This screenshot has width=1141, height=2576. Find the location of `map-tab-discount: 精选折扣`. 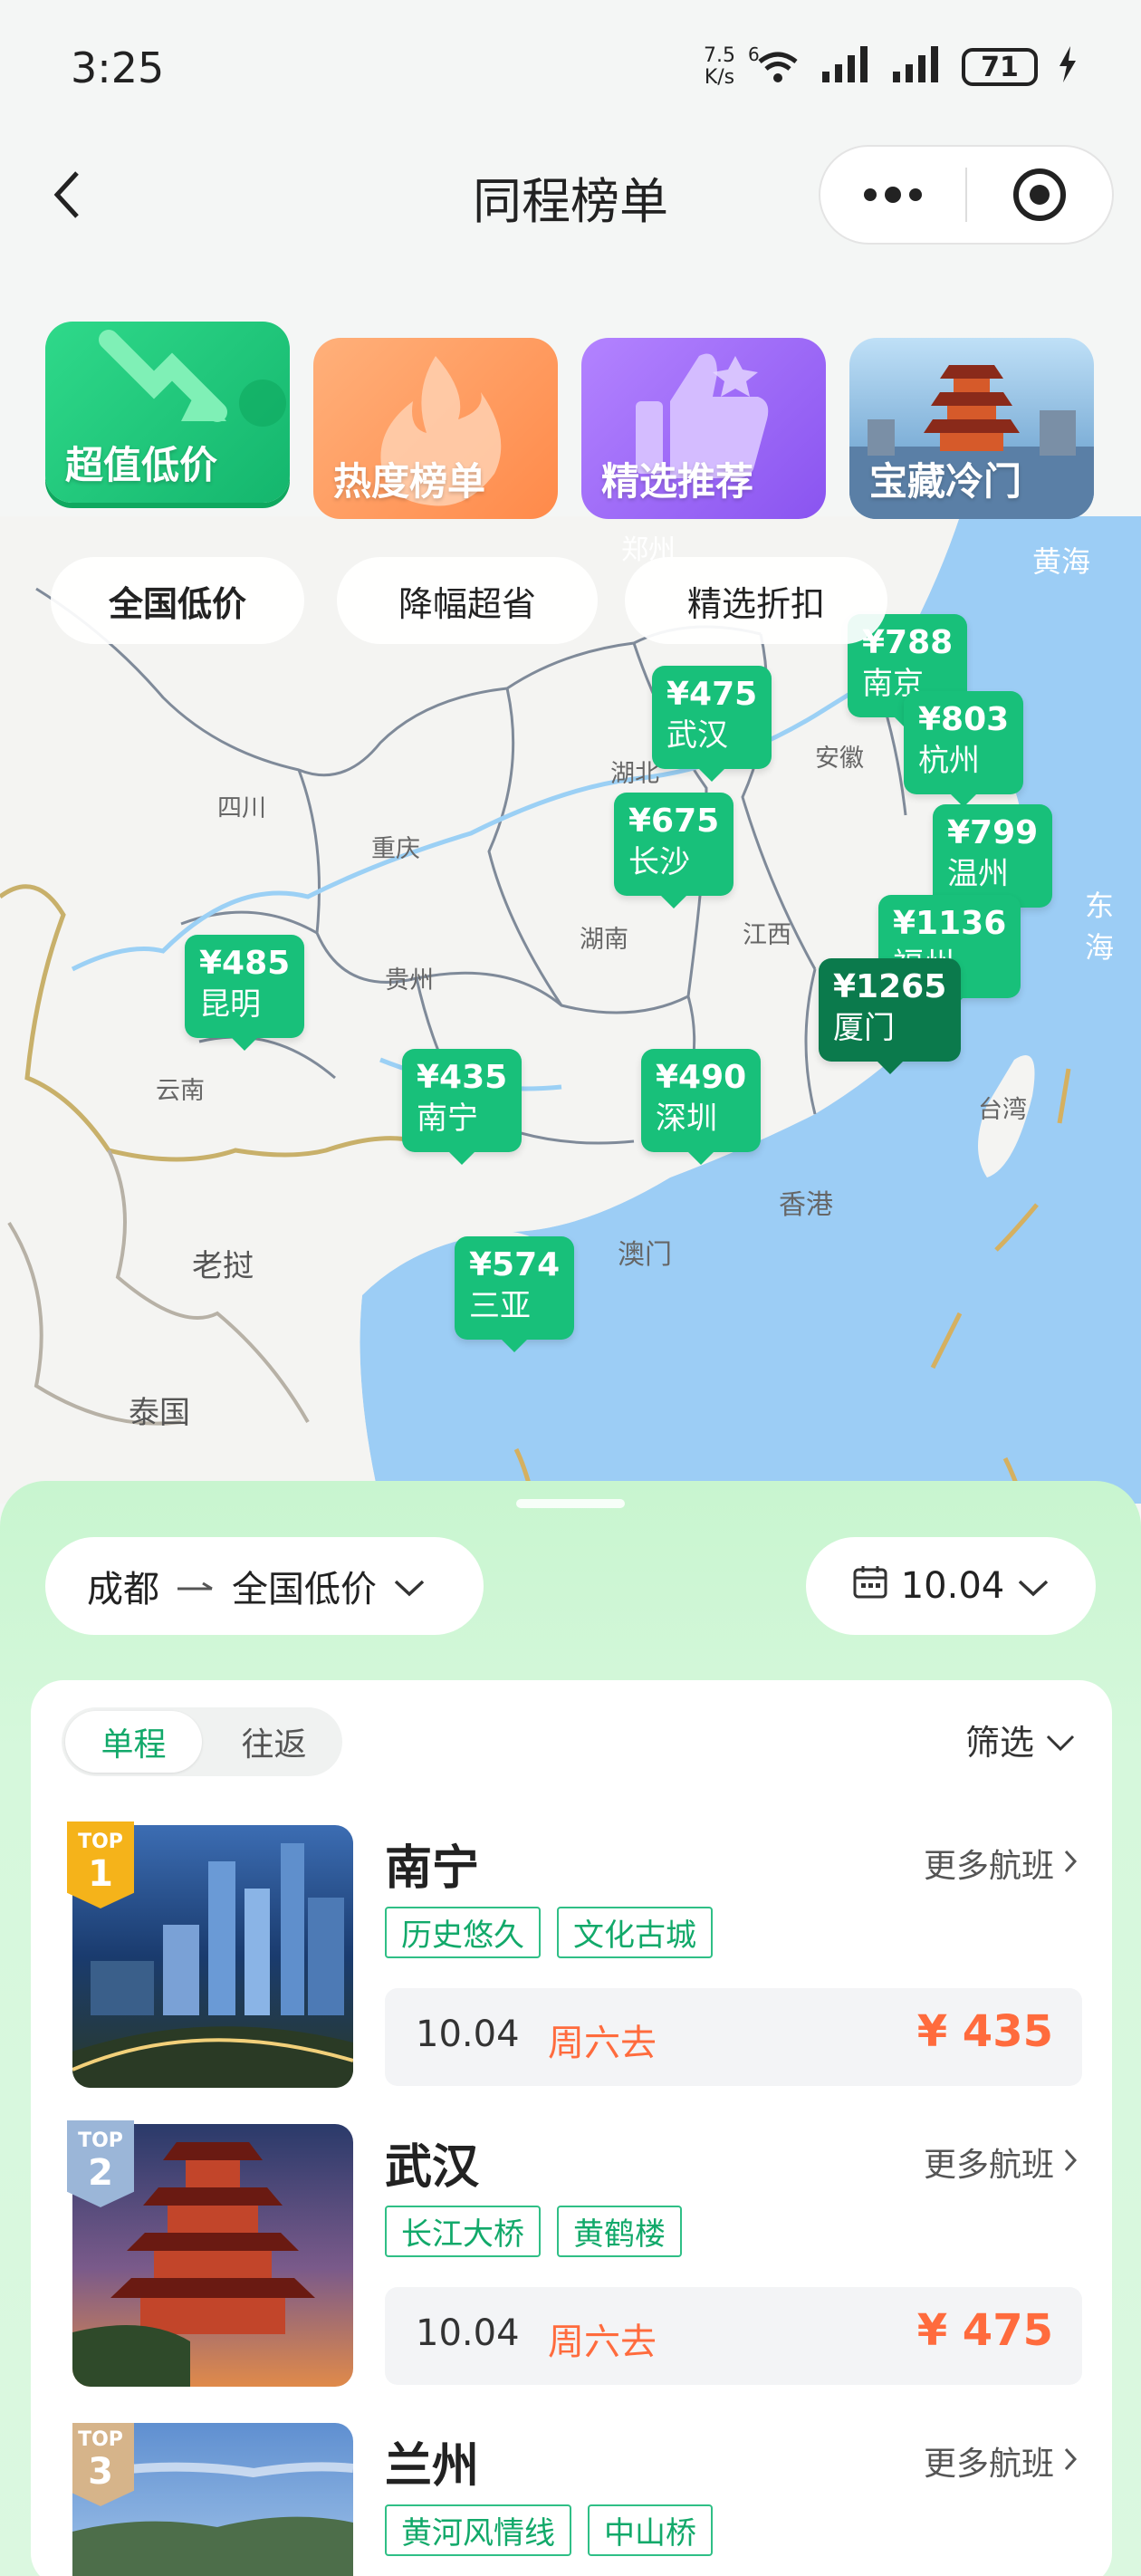

map-tab-discount: 精选折扣 is located at coordinates (756, 600).